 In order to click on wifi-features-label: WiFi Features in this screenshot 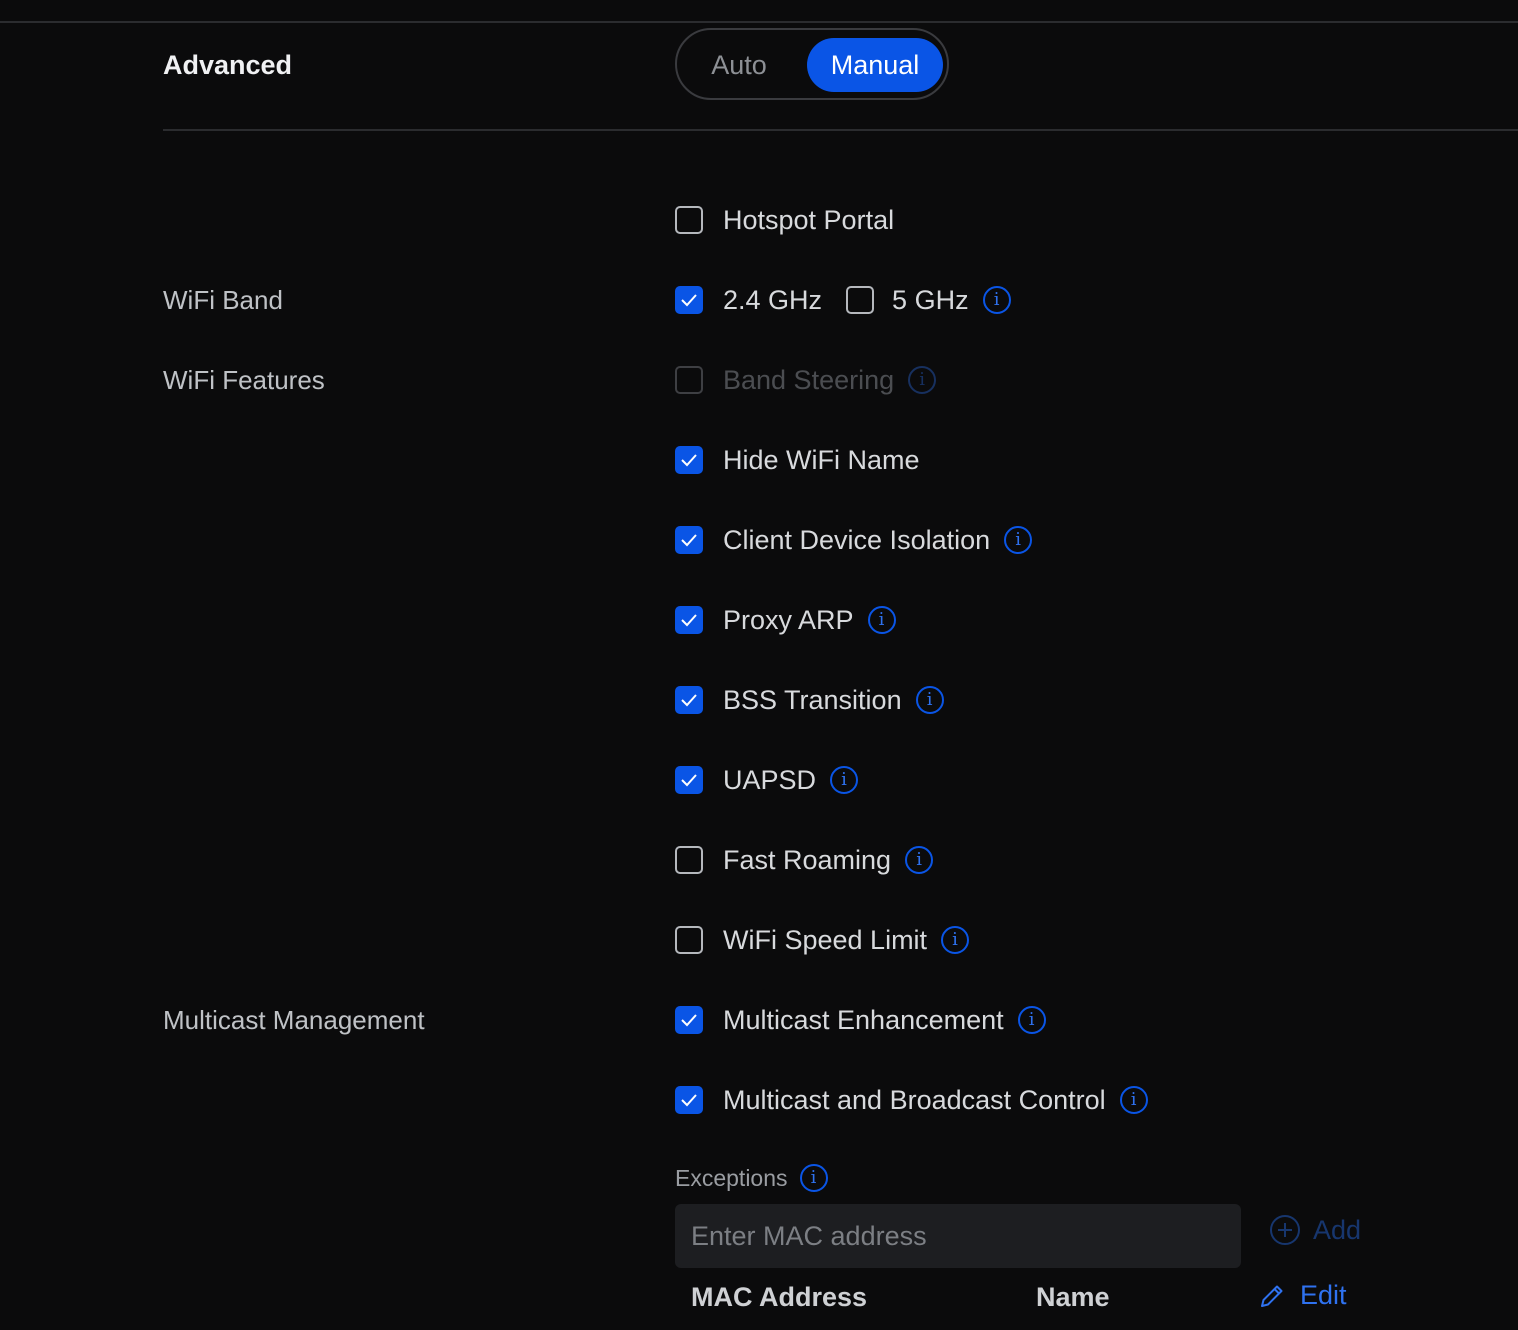, I will do `click(244, 380)`.